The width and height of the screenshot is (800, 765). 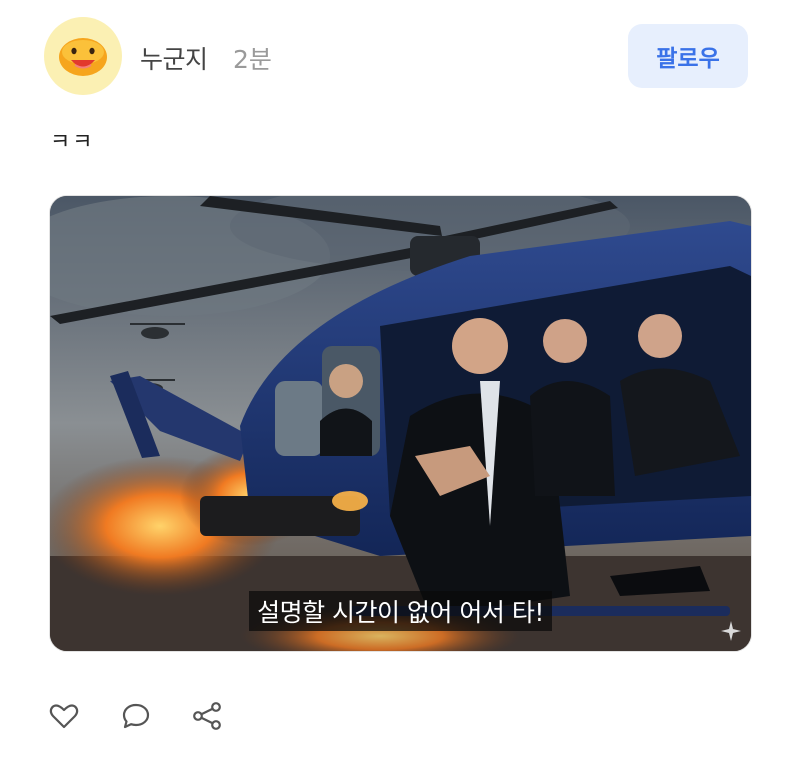 I want to click on share-button, so click(x=207, y=716).